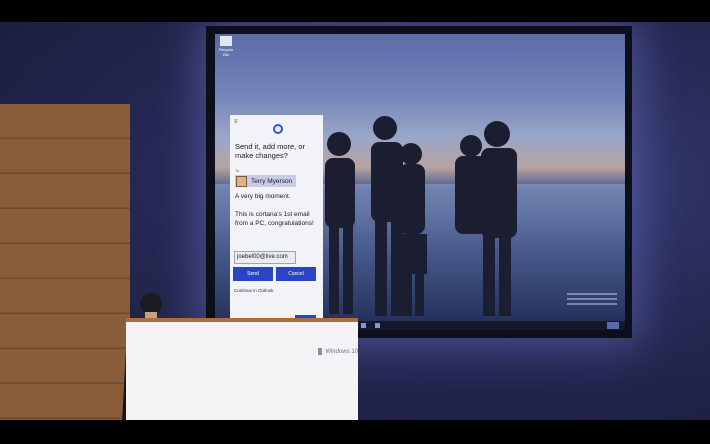  I want to click on email-subject: A very big moment., so click(263, 196).